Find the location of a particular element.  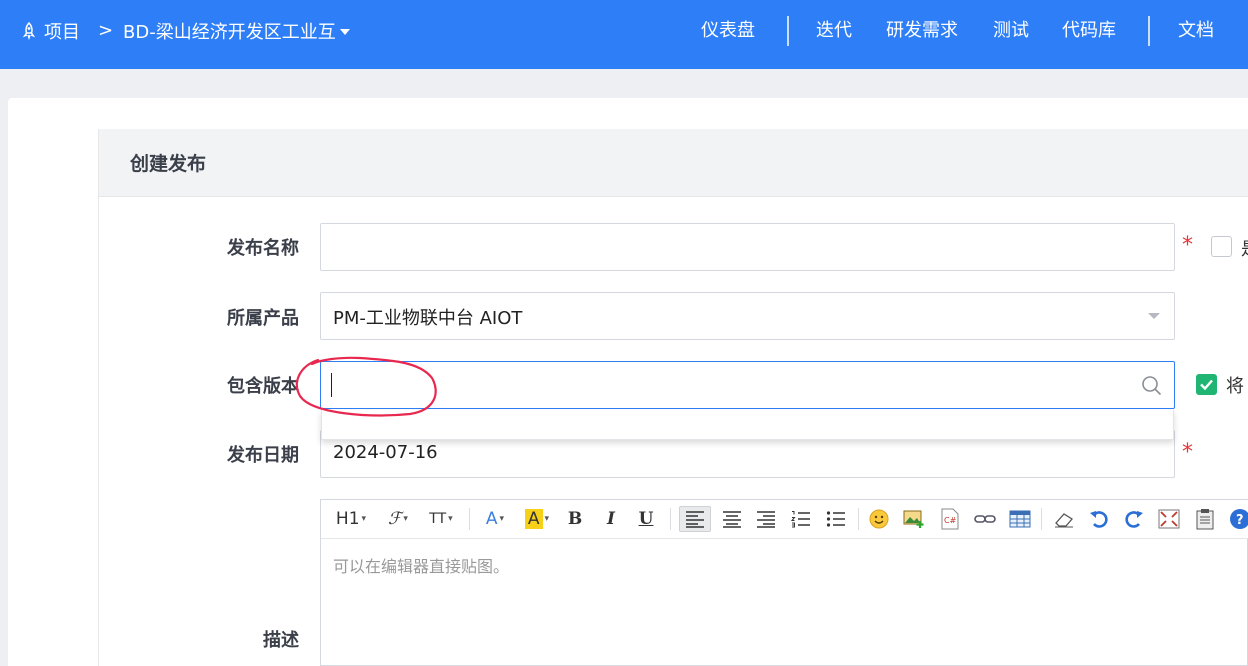

name-option-label: 是 is located at coordinates (1244, 248).